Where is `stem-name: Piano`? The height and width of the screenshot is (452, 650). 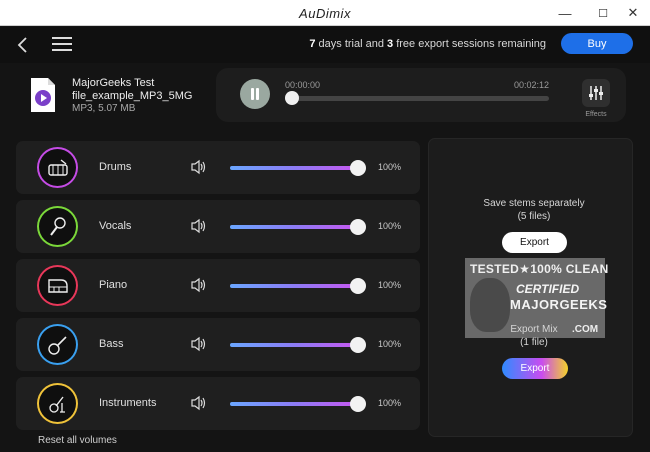 stem-name: Piano is located at coordinates (113, 285).